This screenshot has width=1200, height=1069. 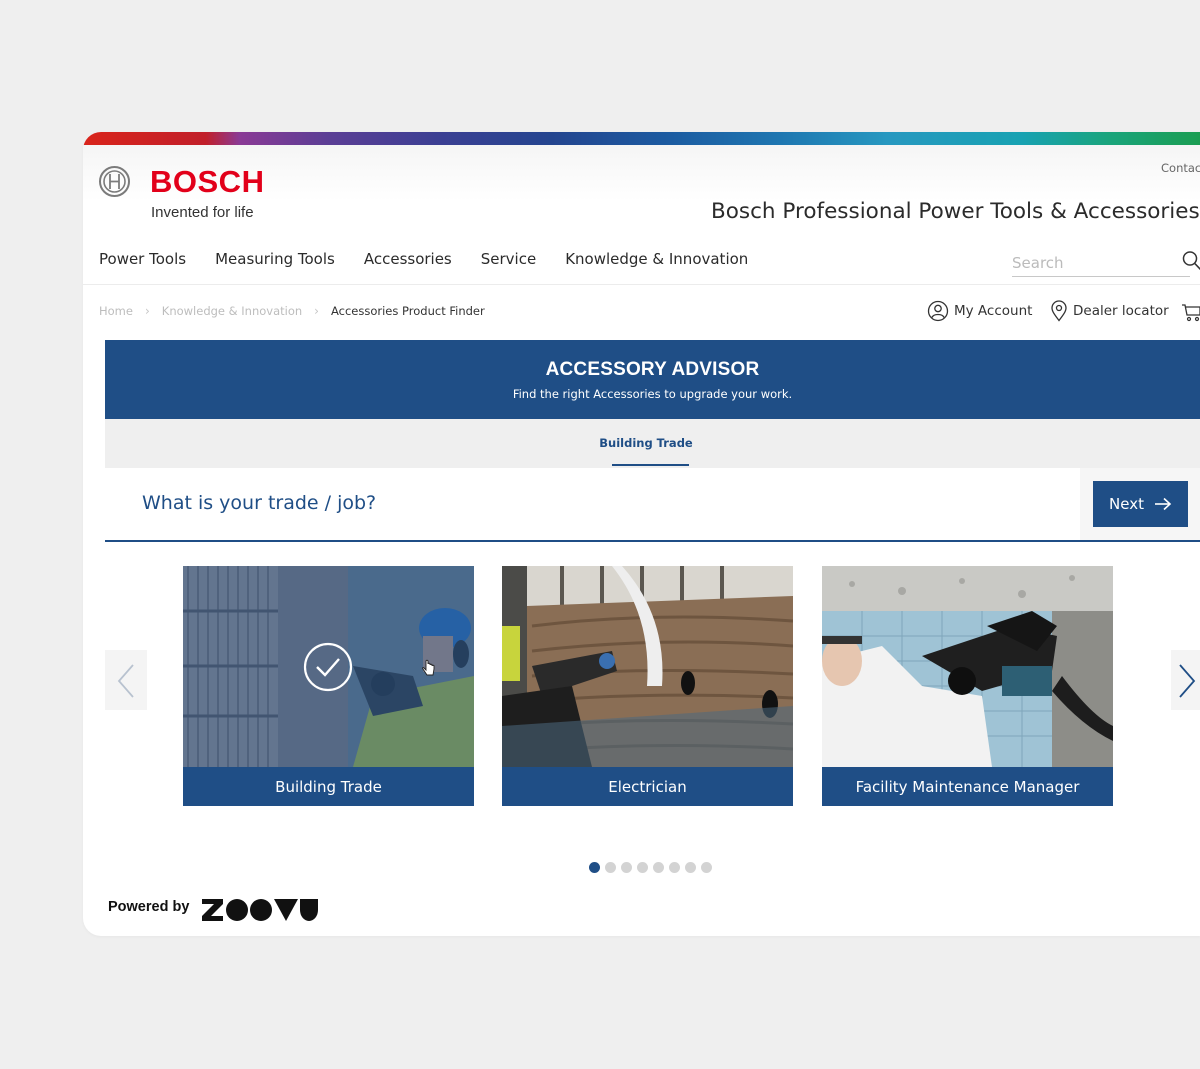 What do you see at coordinates (938, 311) in the screenshot?
I see `user-icon` at bounding box center [938, 311].